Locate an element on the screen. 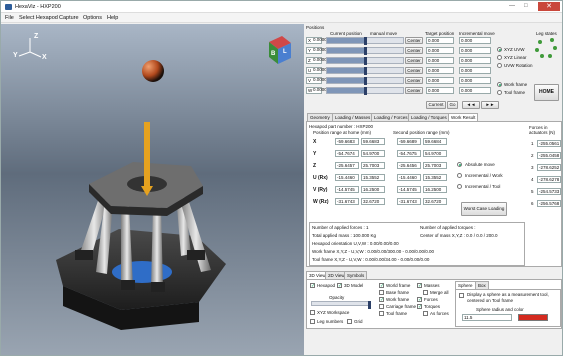 This screenshot has height=356, width=563. axis-z-label: Z is located at coordinates (36, 36).